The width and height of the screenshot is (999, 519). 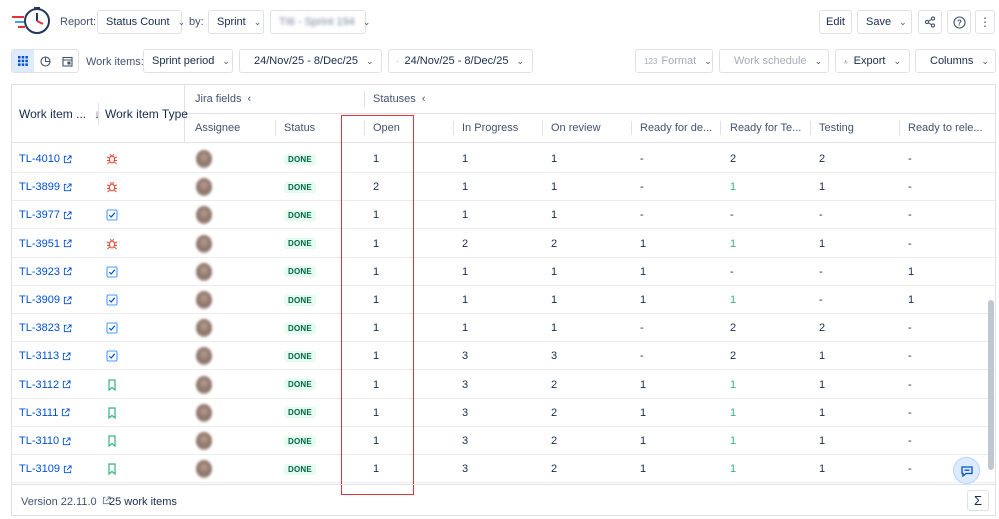 What do you see at coordinates (39, 187) in the screenshot?
I see `work-item-key: TL-3899` at bounding box center [39, 187].